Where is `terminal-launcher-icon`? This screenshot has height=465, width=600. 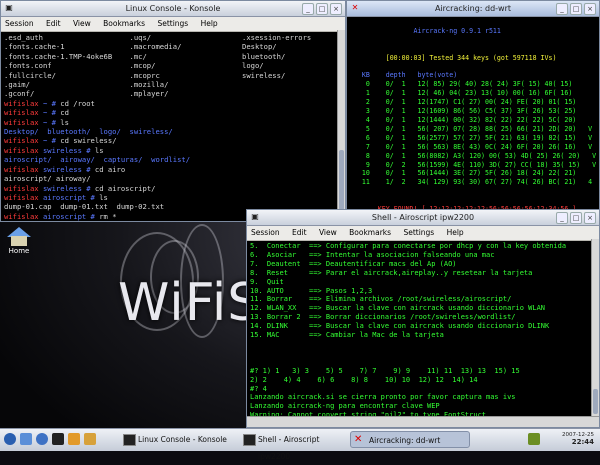 terminal-launcher-icon is located at coordinates (58, 439).